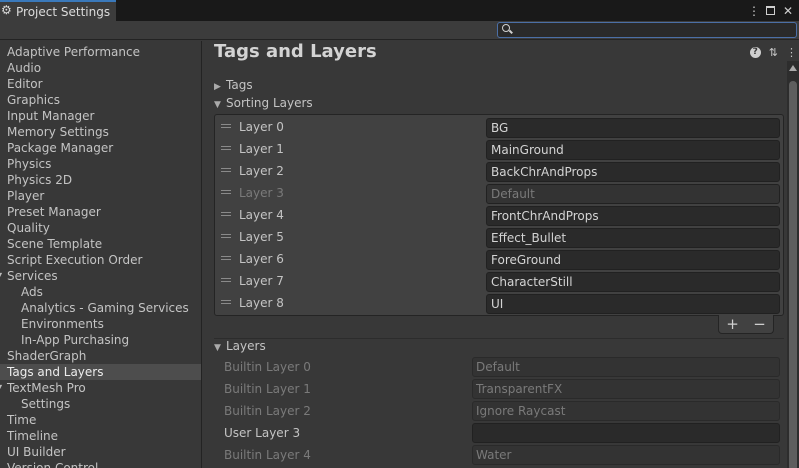  Describe the element at coordinates (100, 292) in the screenshot. I see `sidebar-item-ads: Ads` at that location.